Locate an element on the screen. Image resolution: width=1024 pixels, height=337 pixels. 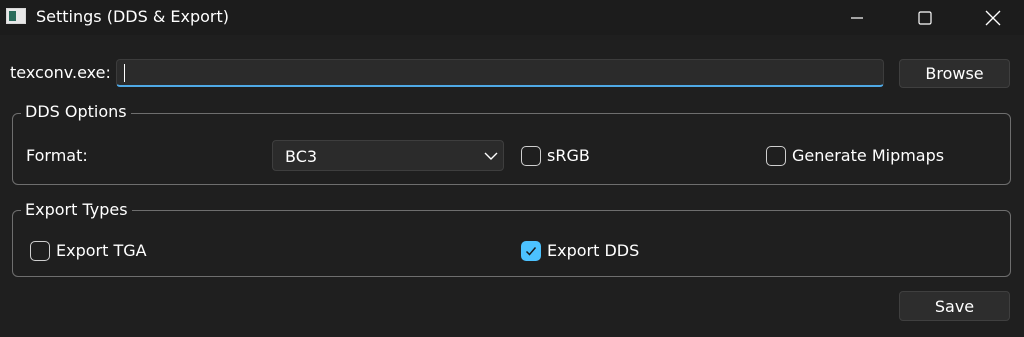
window-title: Settings (DDS & Export) is located at coordinates (133, 16).